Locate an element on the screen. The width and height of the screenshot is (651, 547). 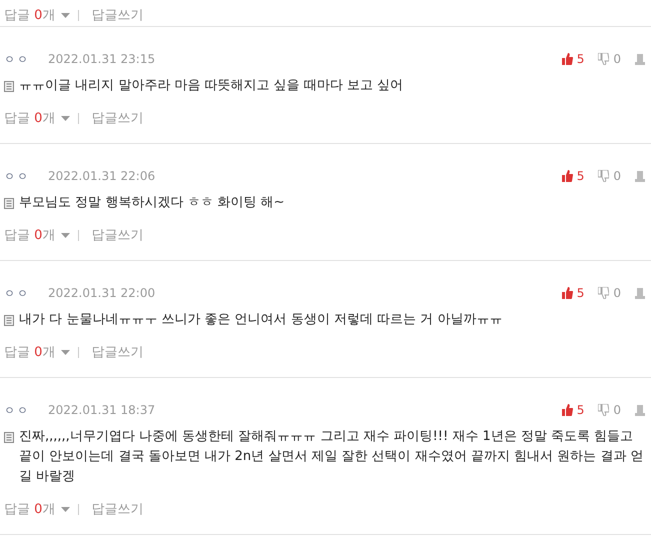
comment-text: 진짜,,,,,,너무기엽다 나중에 동생한테 잘해줘ㅠㅠㅠ 그리고 재수 파이팅!!! 재수 1년은 정말 죽도록 힘들고 끝이 안보이는데 결국 돌아보면 내가 2n년 살면서 제일 잘한 선택이 재수였어 끝까지 힘내서 원하는 결과 얻길 바랄겡 is located at coordinates (331, 457).